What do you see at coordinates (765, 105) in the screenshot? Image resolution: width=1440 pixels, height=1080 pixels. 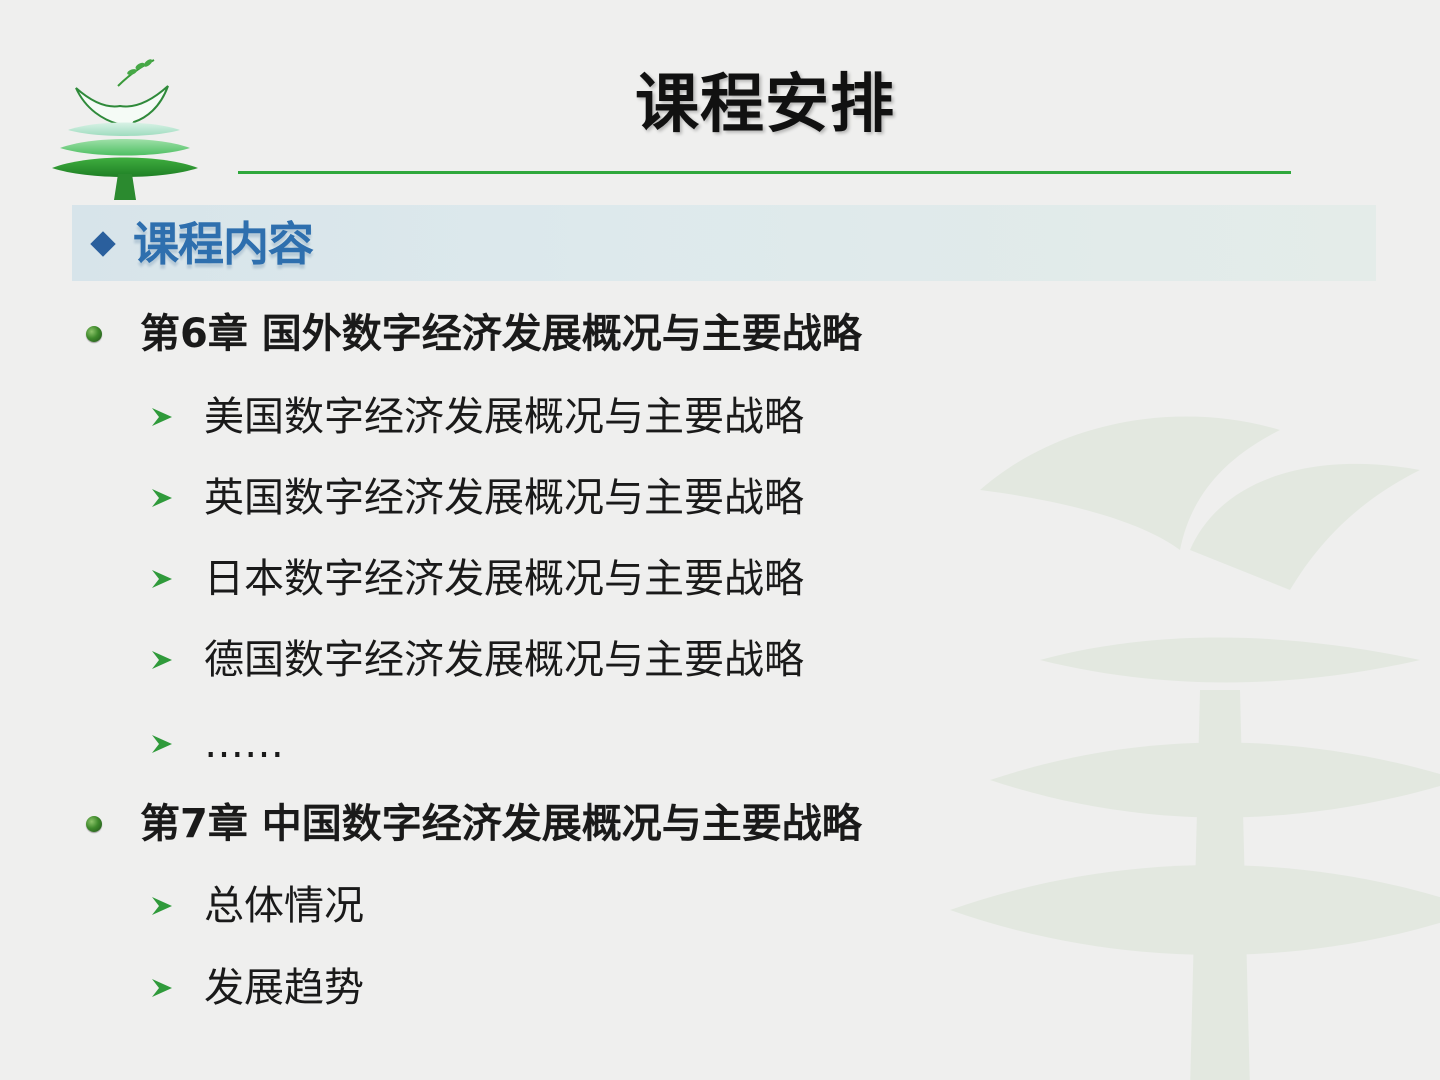 I see `page-title: 课程安排` at bounding box center [765, 105].